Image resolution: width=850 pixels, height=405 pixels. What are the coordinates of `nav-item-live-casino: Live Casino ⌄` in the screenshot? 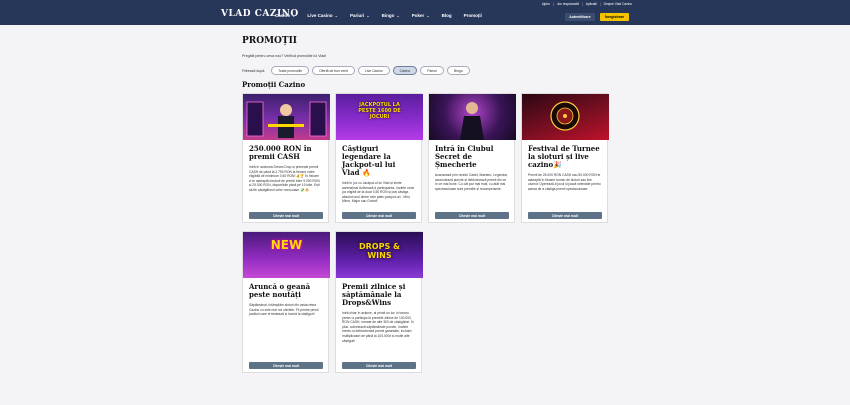 It's located at (322, 15).